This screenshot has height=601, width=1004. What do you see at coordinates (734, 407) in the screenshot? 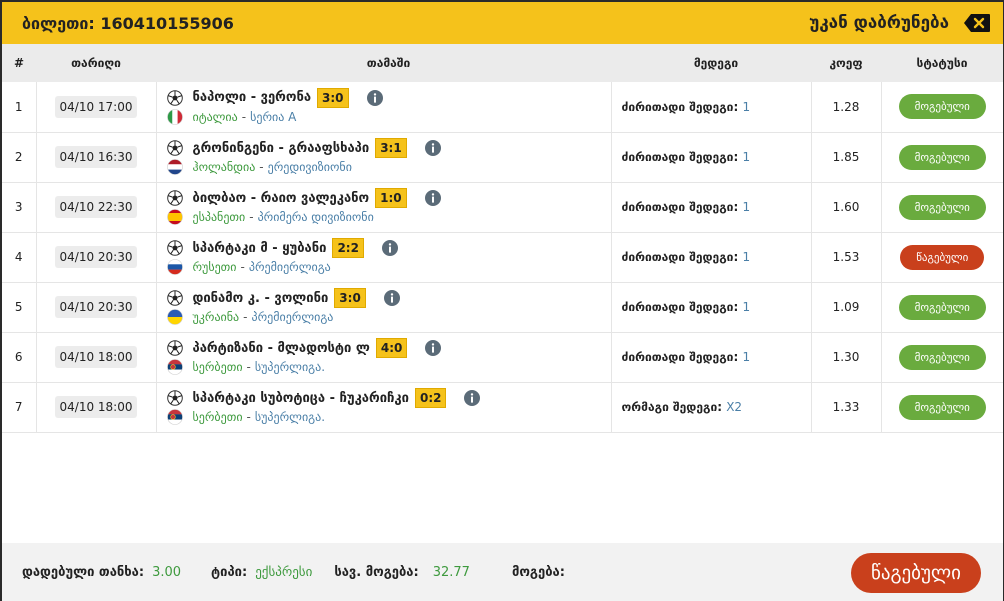
I see `bet-value: X2` at bounding box center [734, 407].